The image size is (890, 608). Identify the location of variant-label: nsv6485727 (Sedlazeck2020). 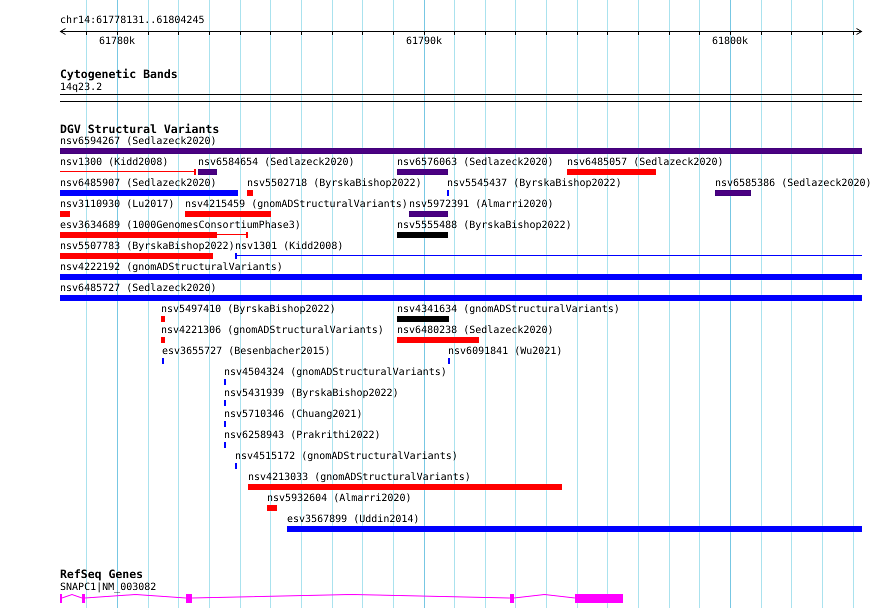
(138, 289).